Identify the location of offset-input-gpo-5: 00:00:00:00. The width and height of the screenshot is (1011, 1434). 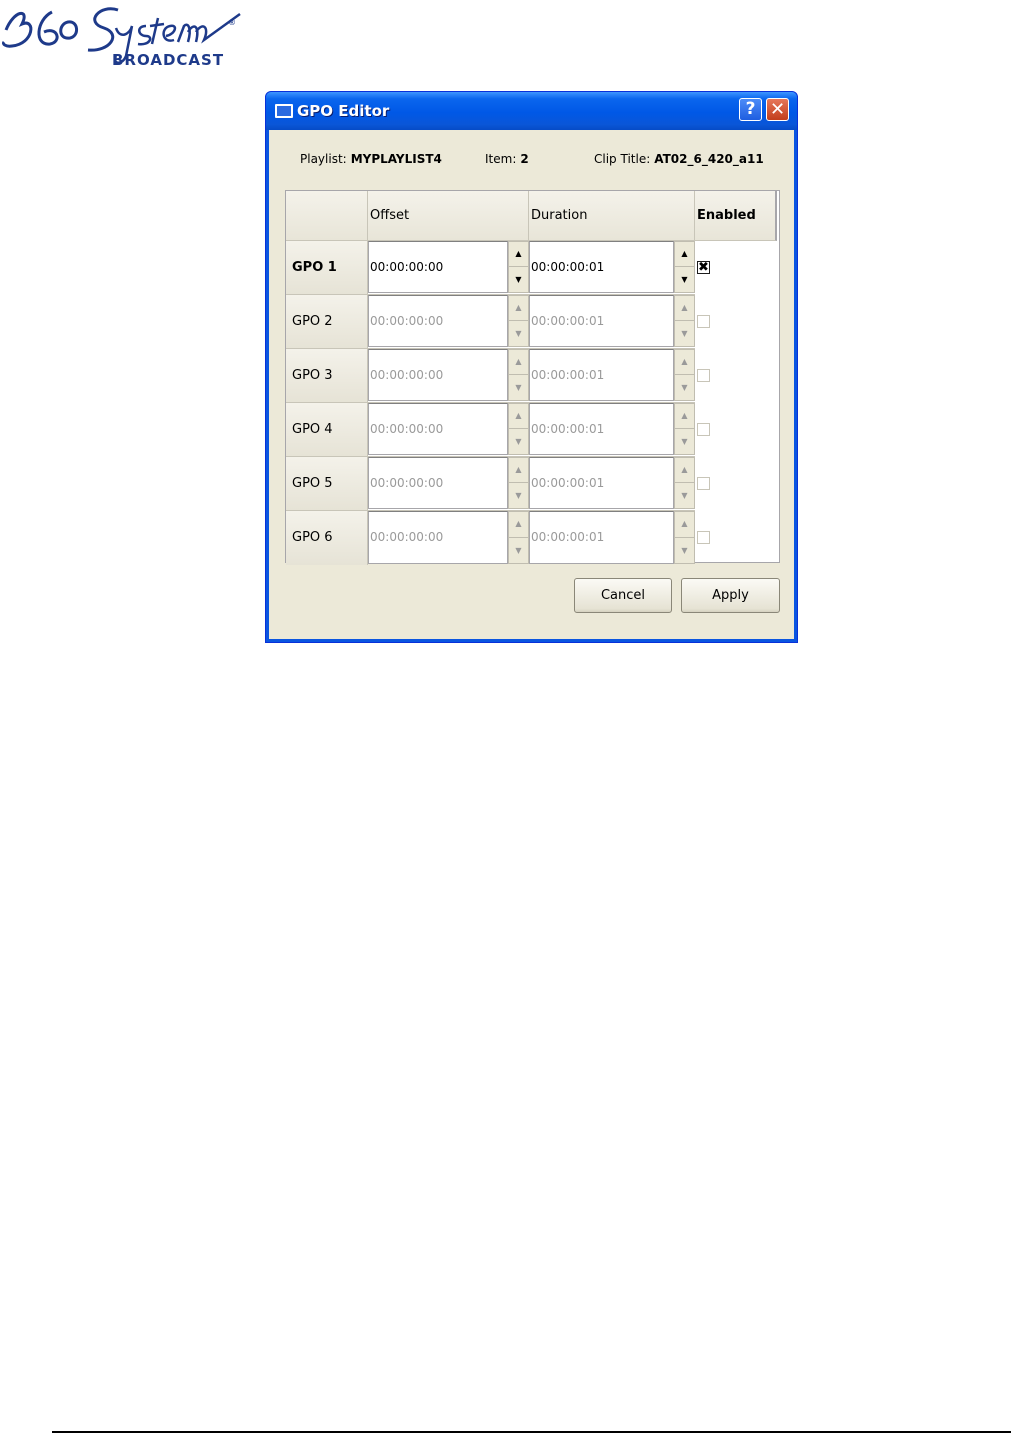
(438, 483).